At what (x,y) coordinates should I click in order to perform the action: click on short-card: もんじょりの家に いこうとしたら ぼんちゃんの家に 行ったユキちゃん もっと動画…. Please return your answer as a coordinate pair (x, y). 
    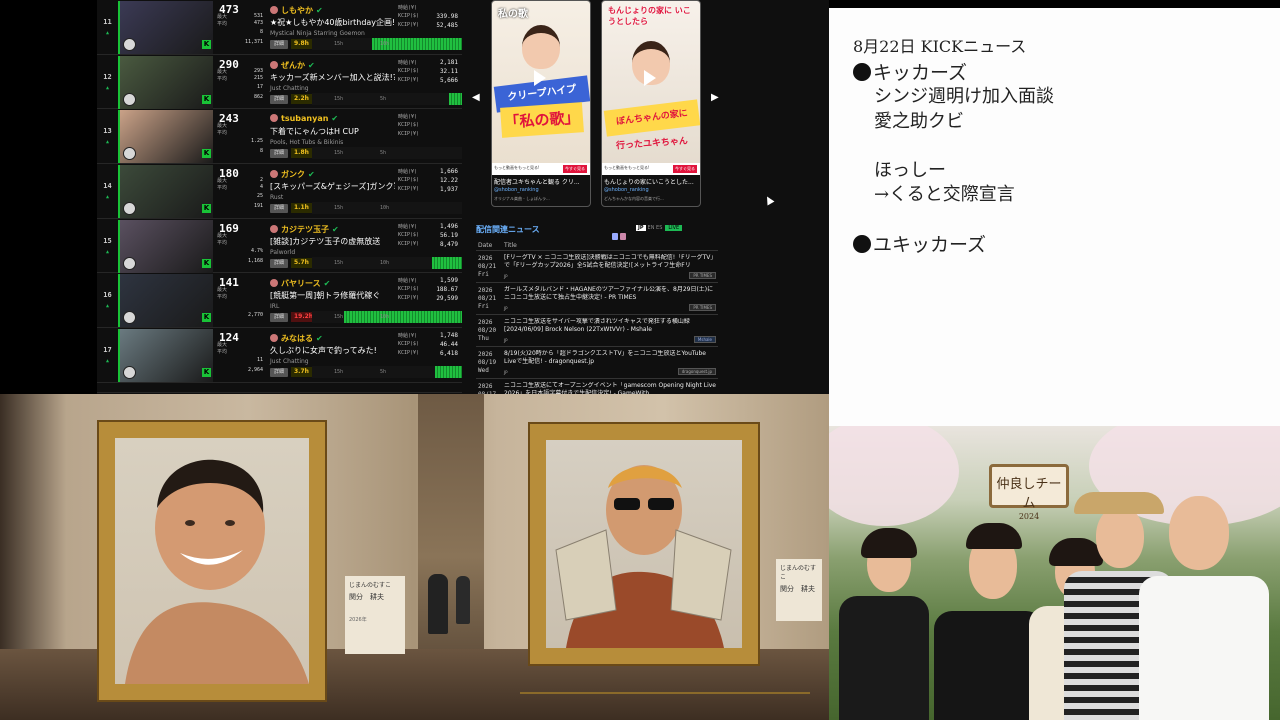
    Looking at the image, I should click on (651, 103).